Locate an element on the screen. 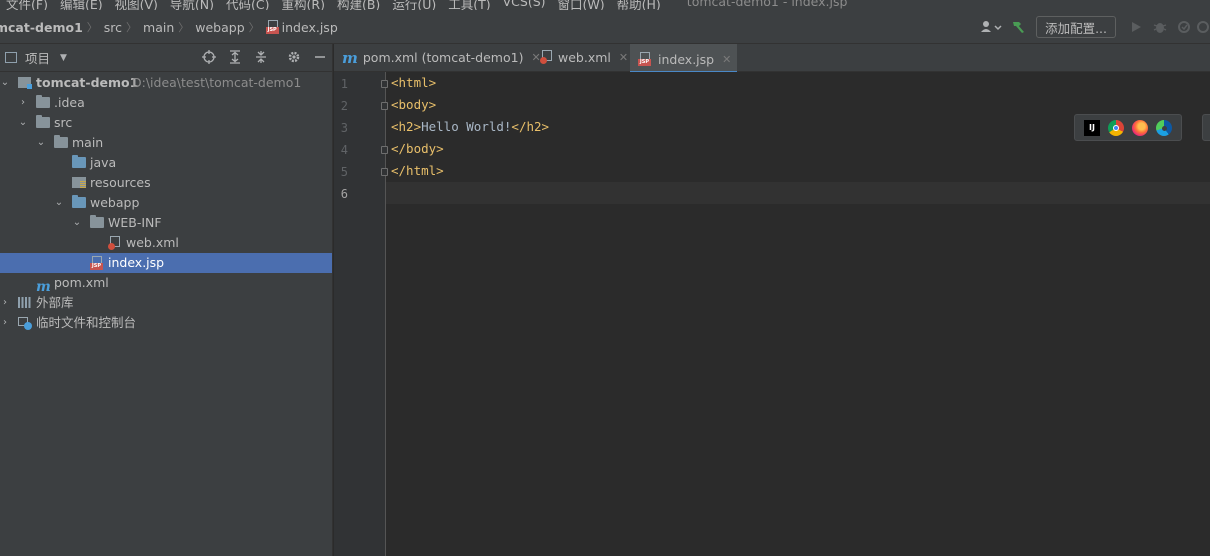  coverage-icon is located at coordinates (1184, 27).